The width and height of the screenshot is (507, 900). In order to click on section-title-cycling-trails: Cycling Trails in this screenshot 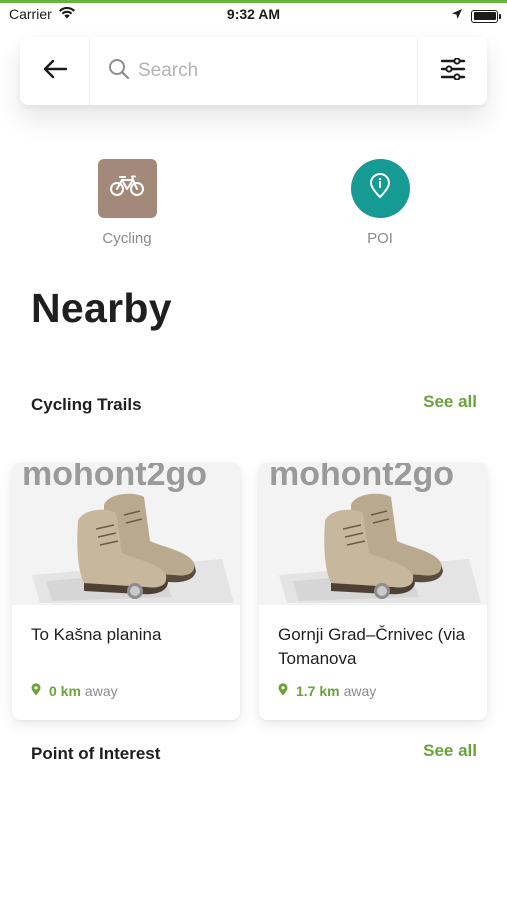, I will do `click(86, 404)`.